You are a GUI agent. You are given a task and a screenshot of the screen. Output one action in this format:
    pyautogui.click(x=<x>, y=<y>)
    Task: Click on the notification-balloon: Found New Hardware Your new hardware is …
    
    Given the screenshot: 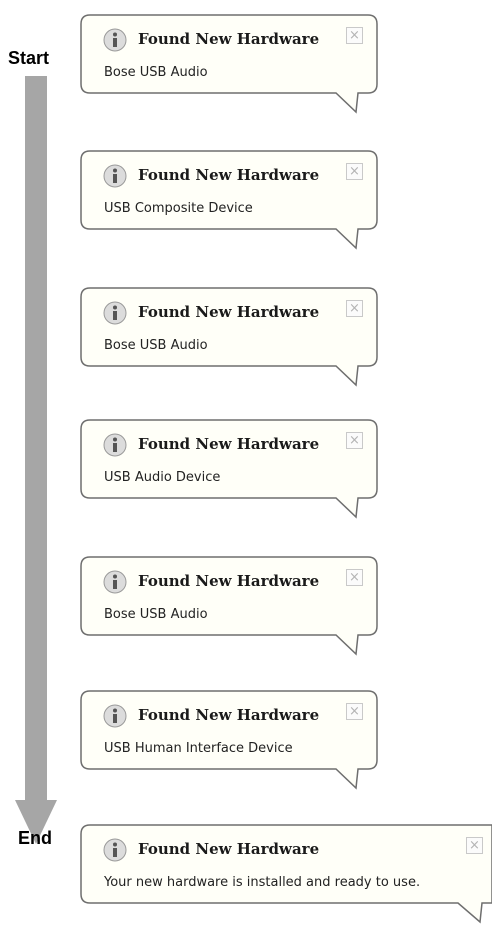 What is the action you would take?
    pyautogui.click(x=286, y=874)
    